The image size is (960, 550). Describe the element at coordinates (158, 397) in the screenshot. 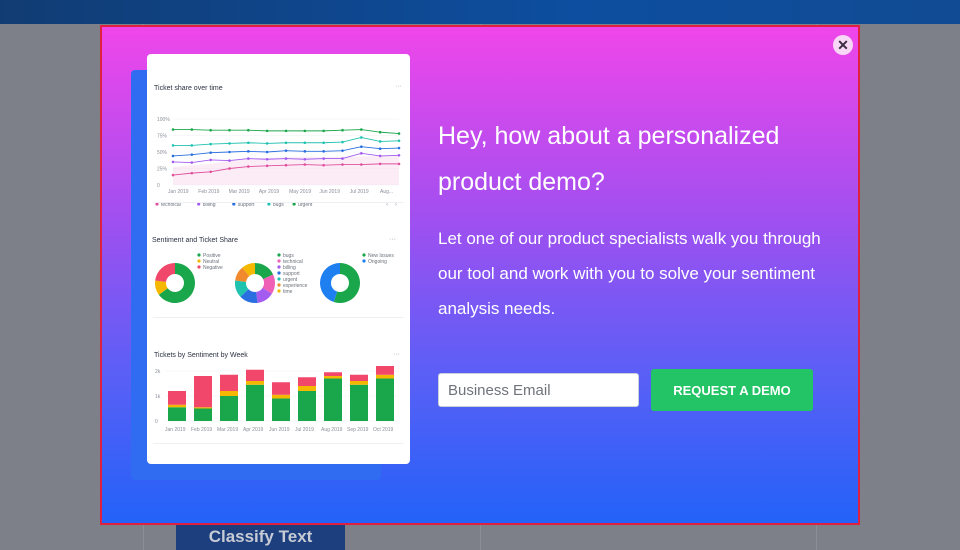

I see `y-tick-label: 1k` at that location.